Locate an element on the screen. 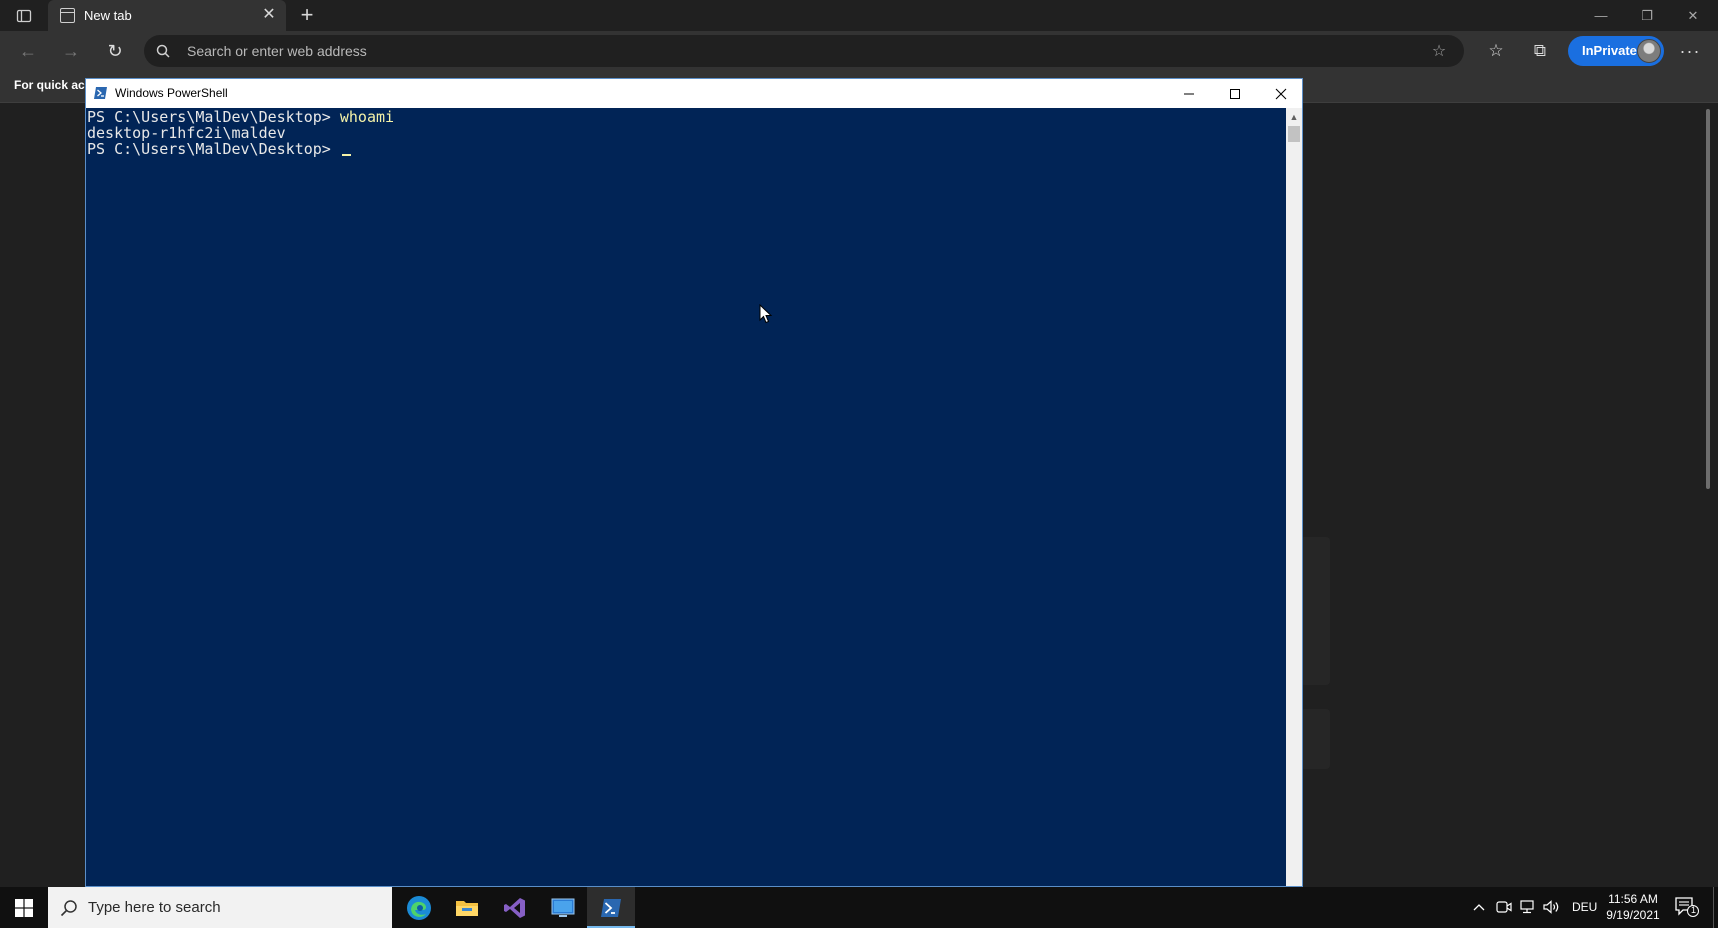 The width and height of the screenshot is (1718, 928). browser-close-button: ✕ is located at coordinates (1693, 15).